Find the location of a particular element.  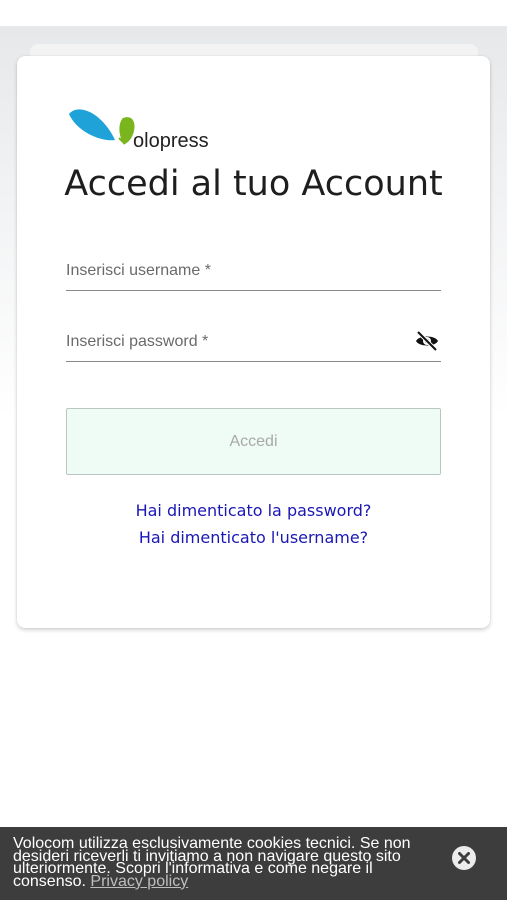

privacy-policy-link: Privacy policy is located at coordinates (139, 881).